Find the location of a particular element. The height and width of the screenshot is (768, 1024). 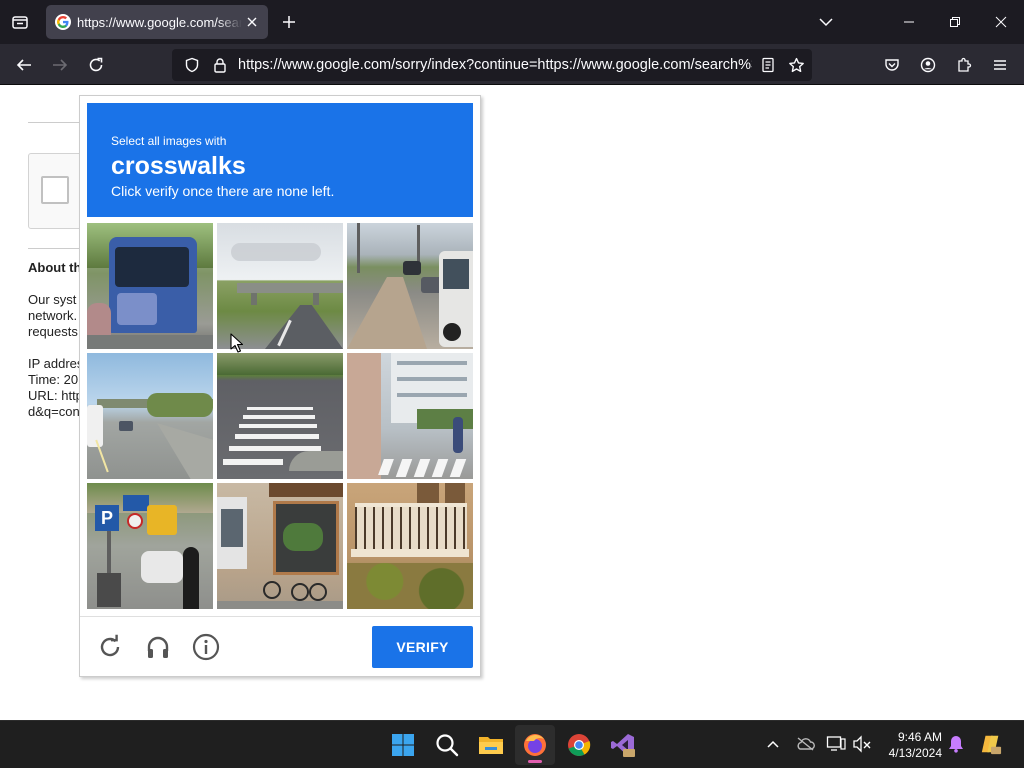

windows-logo-icon is located at coordinates (403, 745).